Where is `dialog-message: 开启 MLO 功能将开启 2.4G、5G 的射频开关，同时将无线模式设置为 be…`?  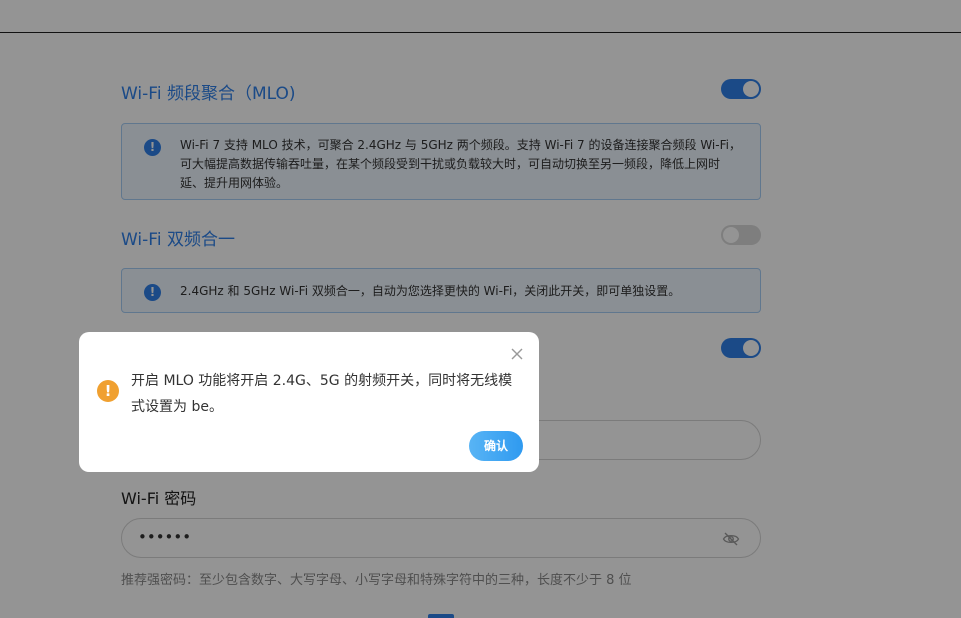 dialog-message: 开启 MLO 功能将开启 2.4G、5G 的射频开关，同时将无线模式设置为 be… is located at coordinates (322, 394).